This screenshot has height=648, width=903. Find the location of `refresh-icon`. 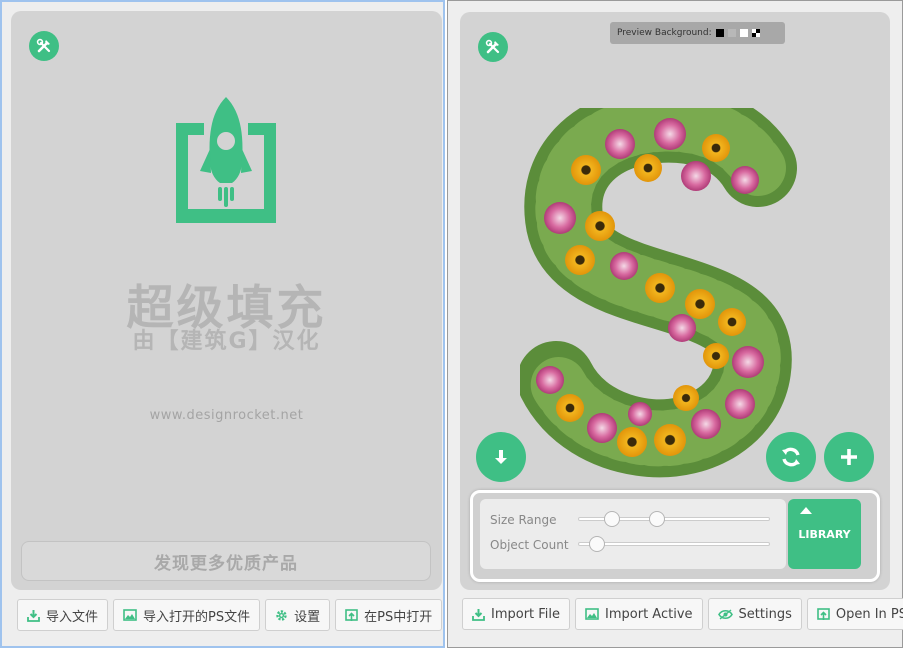

refresh-icon is located at coordinates (791, 457).